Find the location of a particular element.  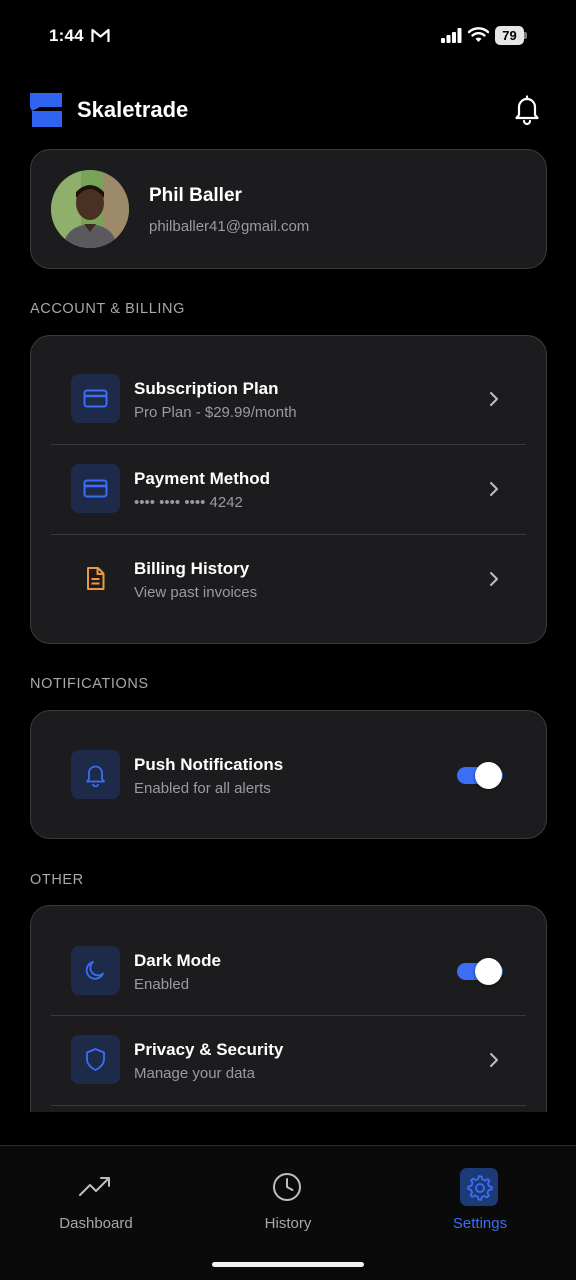

section-label-notifications: NOTIFICATIONS is located at coordinates (89, 684).